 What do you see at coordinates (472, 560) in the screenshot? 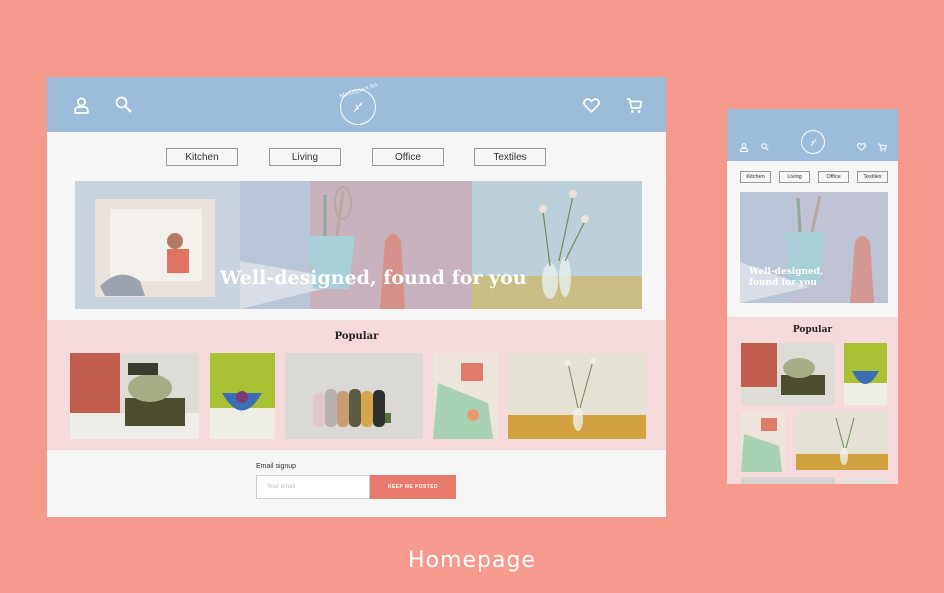
I see `page-caption: Homepage` at bounding box center [472, 560].